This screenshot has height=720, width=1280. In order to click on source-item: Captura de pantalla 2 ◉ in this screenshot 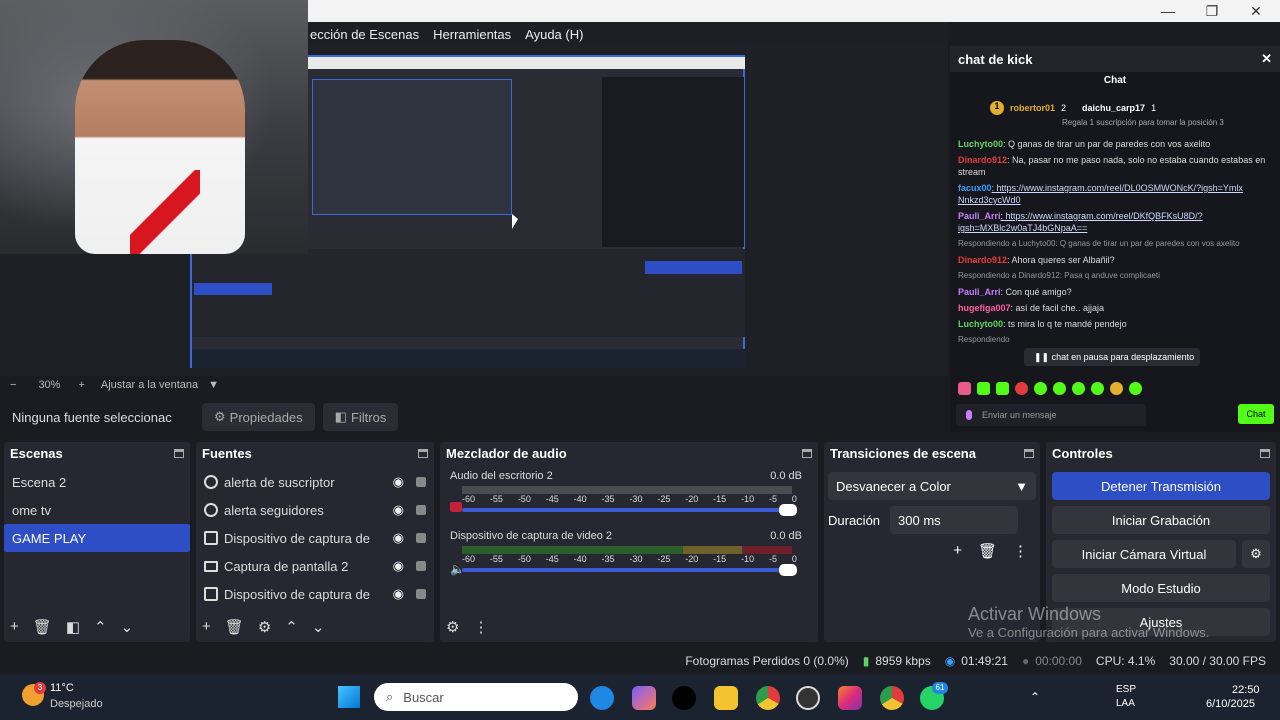, I will do `click(315, 566)`.